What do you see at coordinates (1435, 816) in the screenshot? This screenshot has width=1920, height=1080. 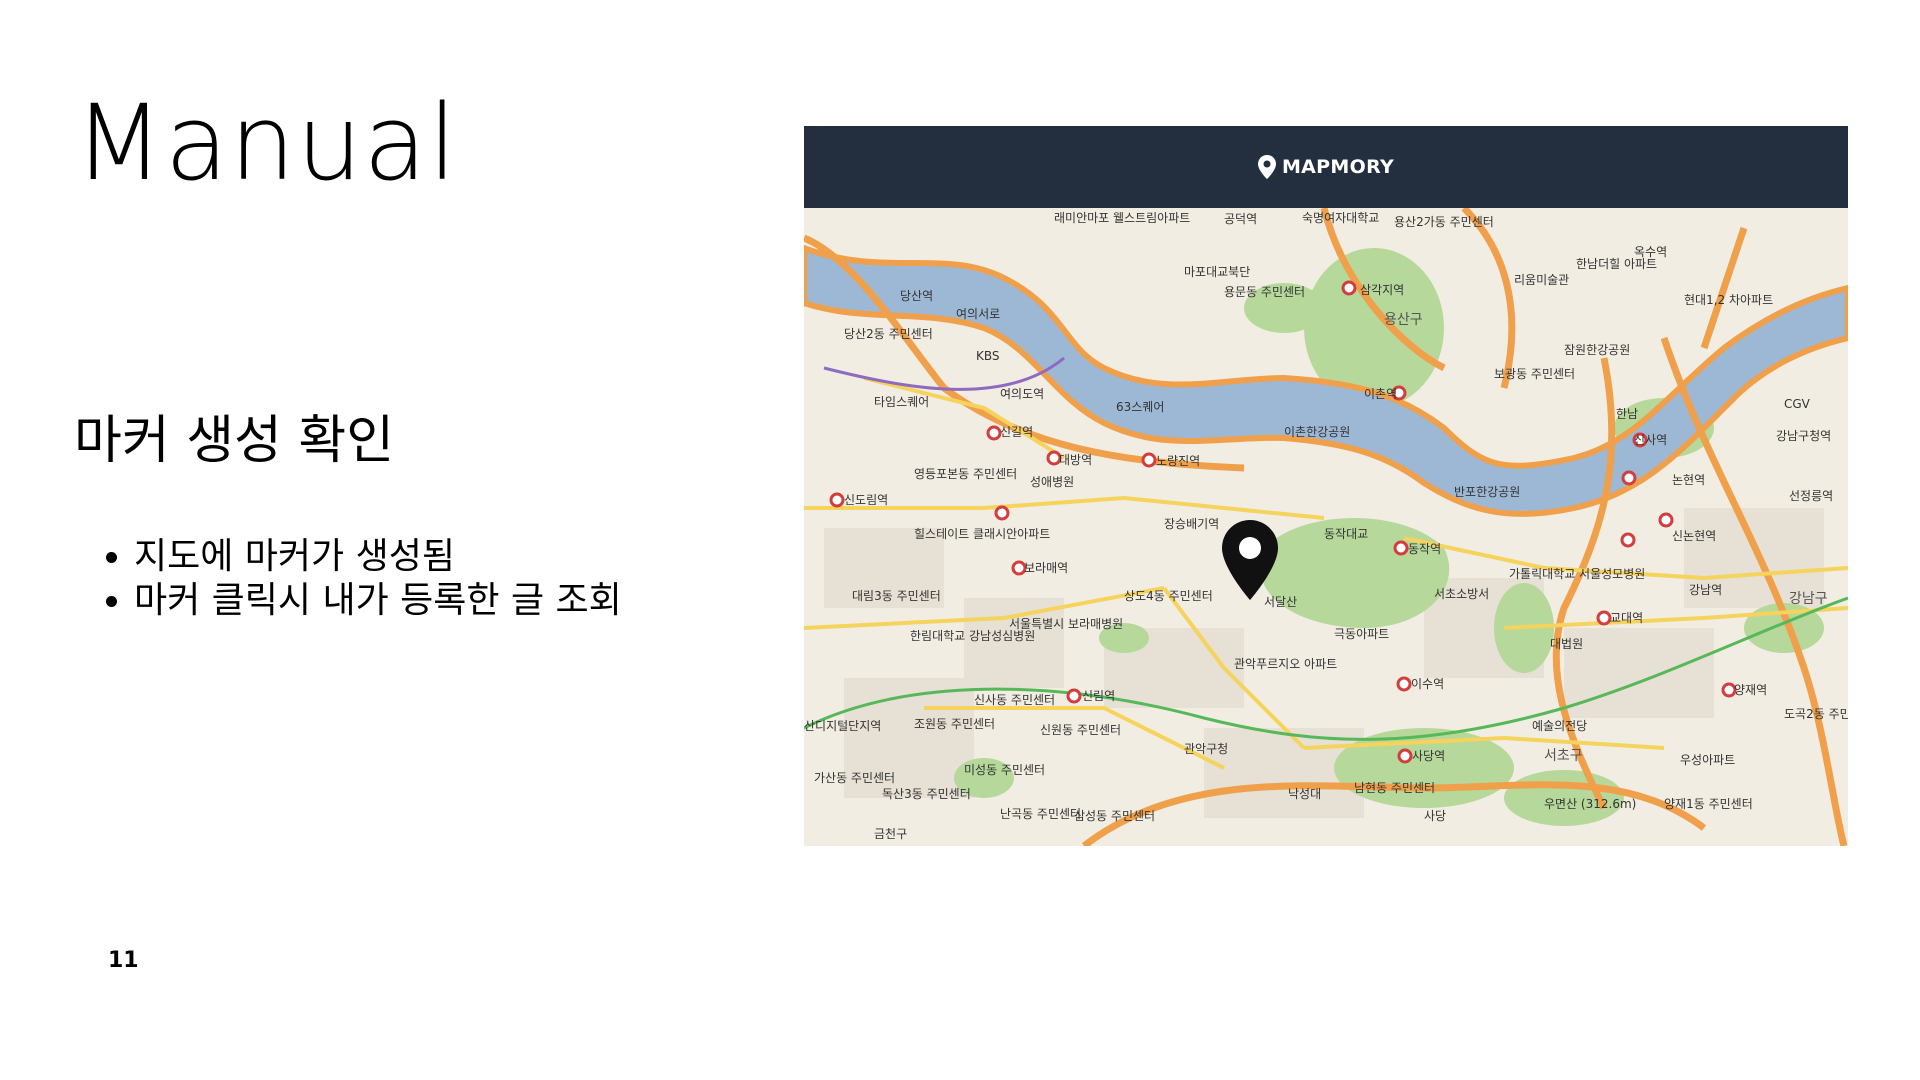 I see `map-label: 사당` at bounding box center [1435, 816].